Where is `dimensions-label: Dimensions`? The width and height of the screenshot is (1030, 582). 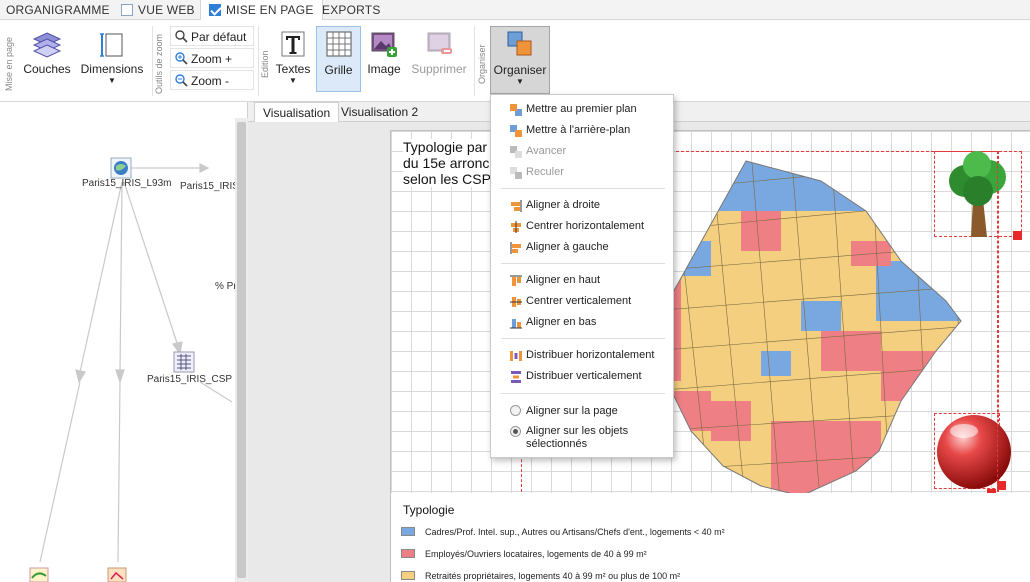 dimensions-label: Dimensions is located at coordinates (112, 69).